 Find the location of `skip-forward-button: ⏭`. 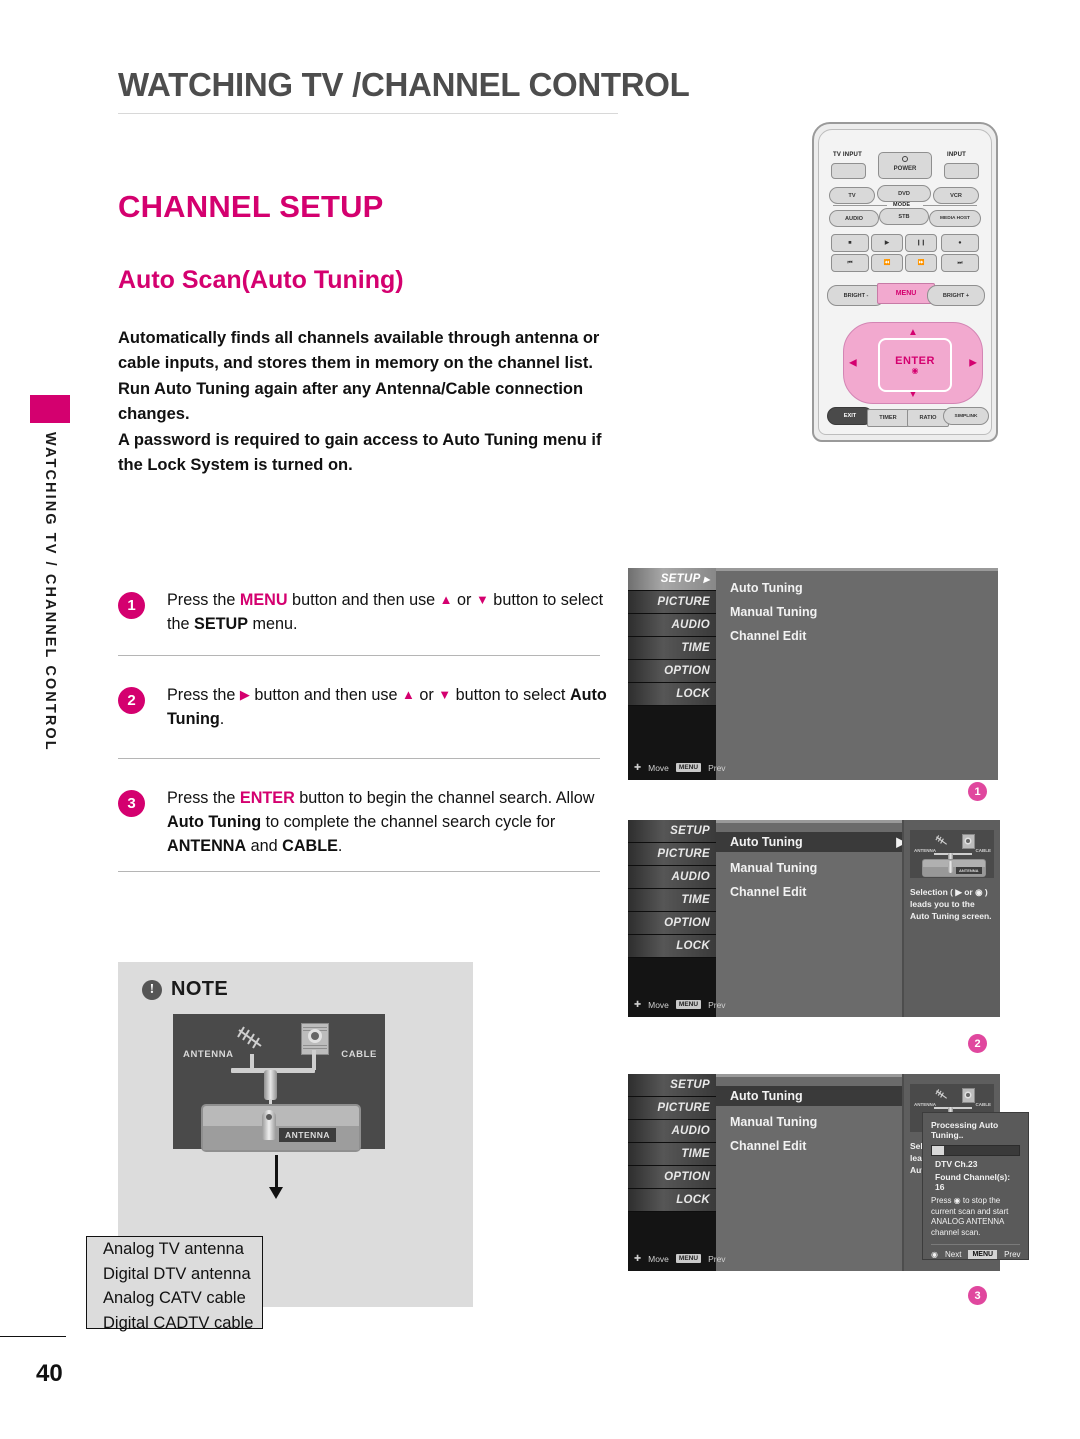

skip-forward-button: ⏭ is located at coordinates (960, 263).